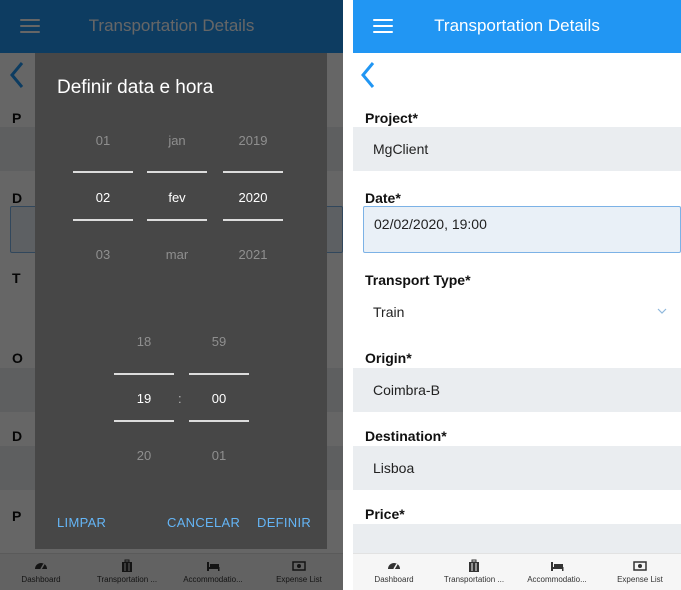  Describe the element at coordinates (348, 295) in the screenshot. I see `screen-divider` at that location.